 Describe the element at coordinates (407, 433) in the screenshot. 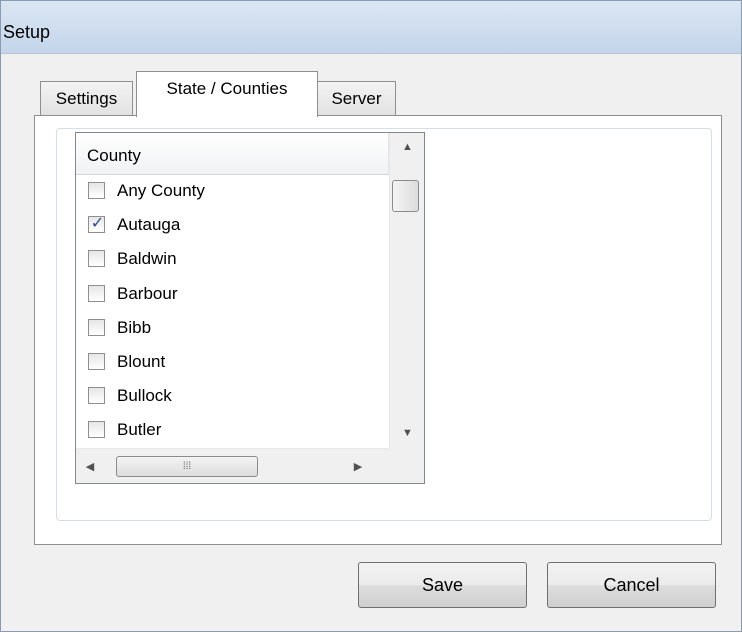

I see `scroll-down-icon: ▼` at that location.